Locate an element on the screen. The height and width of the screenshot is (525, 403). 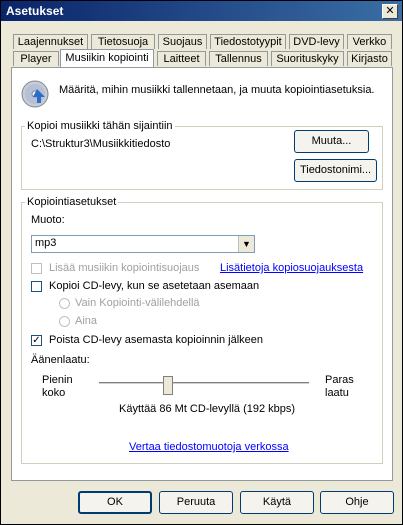
copy-cd-checkbox is located at coordinates (36, 286).